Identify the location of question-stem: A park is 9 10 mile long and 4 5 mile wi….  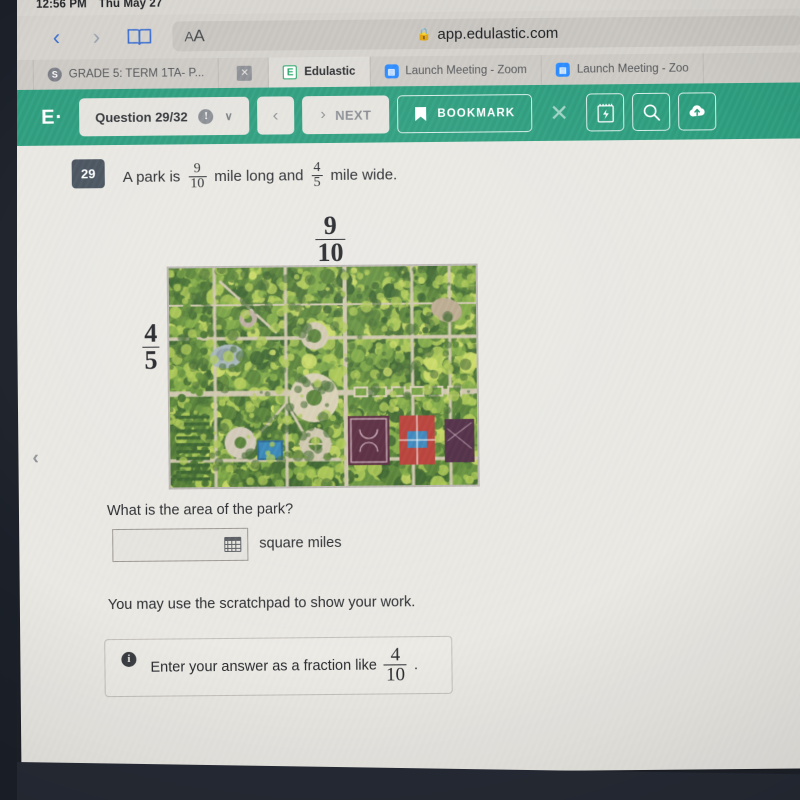
(260, 174).